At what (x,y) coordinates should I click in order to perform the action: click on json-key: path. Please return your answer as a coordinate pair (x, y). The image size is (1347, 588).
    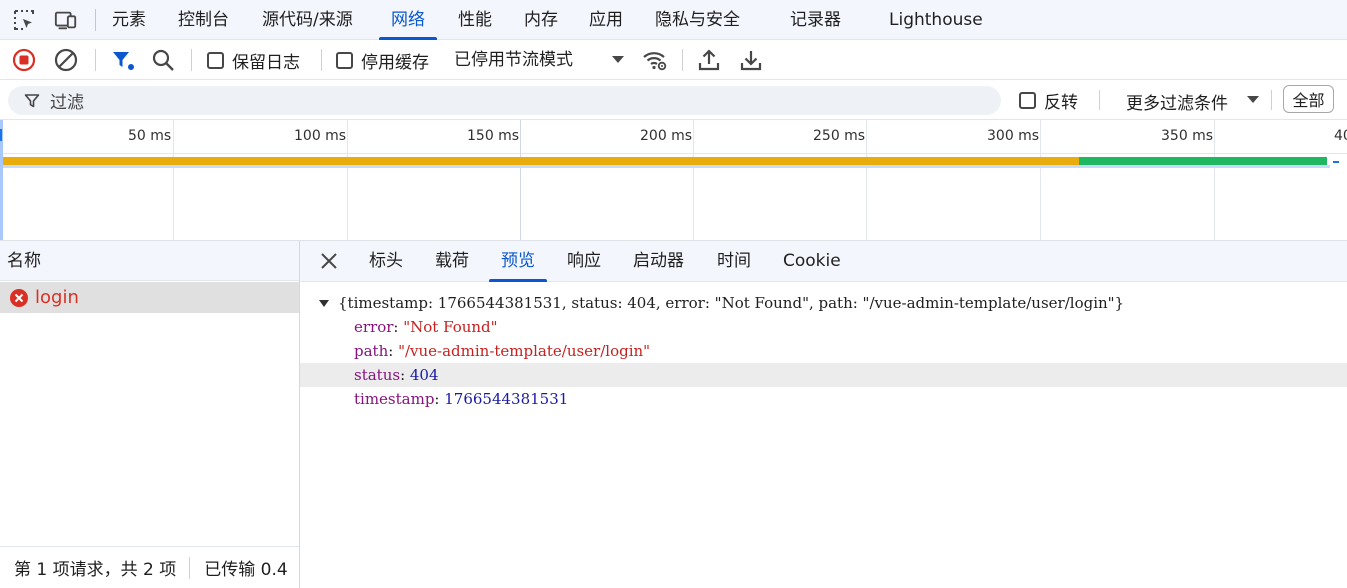
    Looking at the image, I should click on (371, 351).